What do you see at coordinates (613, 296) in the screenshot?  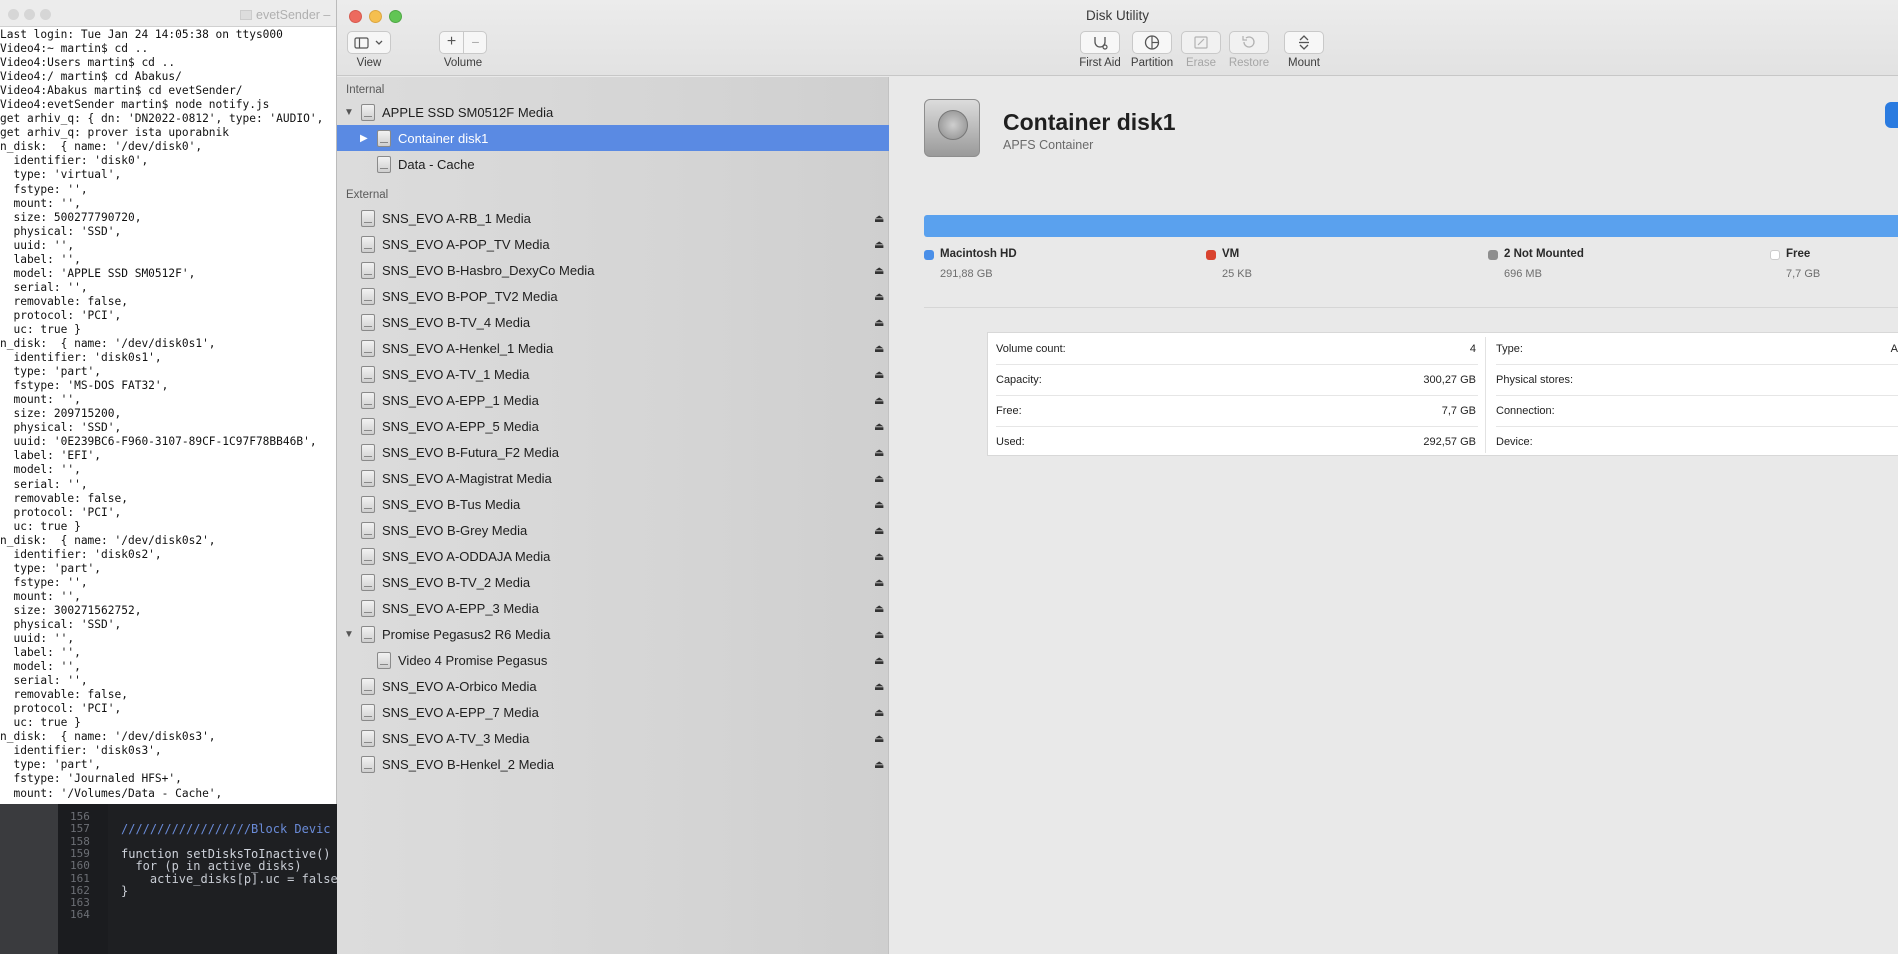 I see `sidebar-item: SNS_EVO B-POP_TV2 Media ⏏` at bounding box center [613, 296].